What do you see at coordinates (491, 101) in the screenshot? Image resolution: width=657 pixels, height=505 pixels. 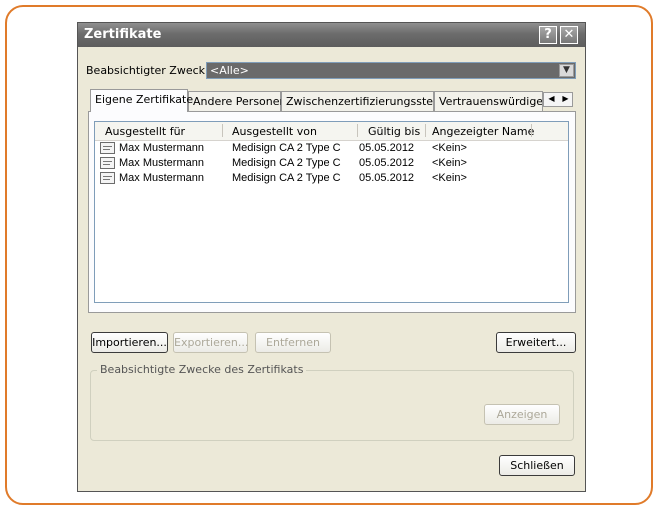 I see `tab-label: Vertrauenswürdige S` at bounding box center [491, 101].